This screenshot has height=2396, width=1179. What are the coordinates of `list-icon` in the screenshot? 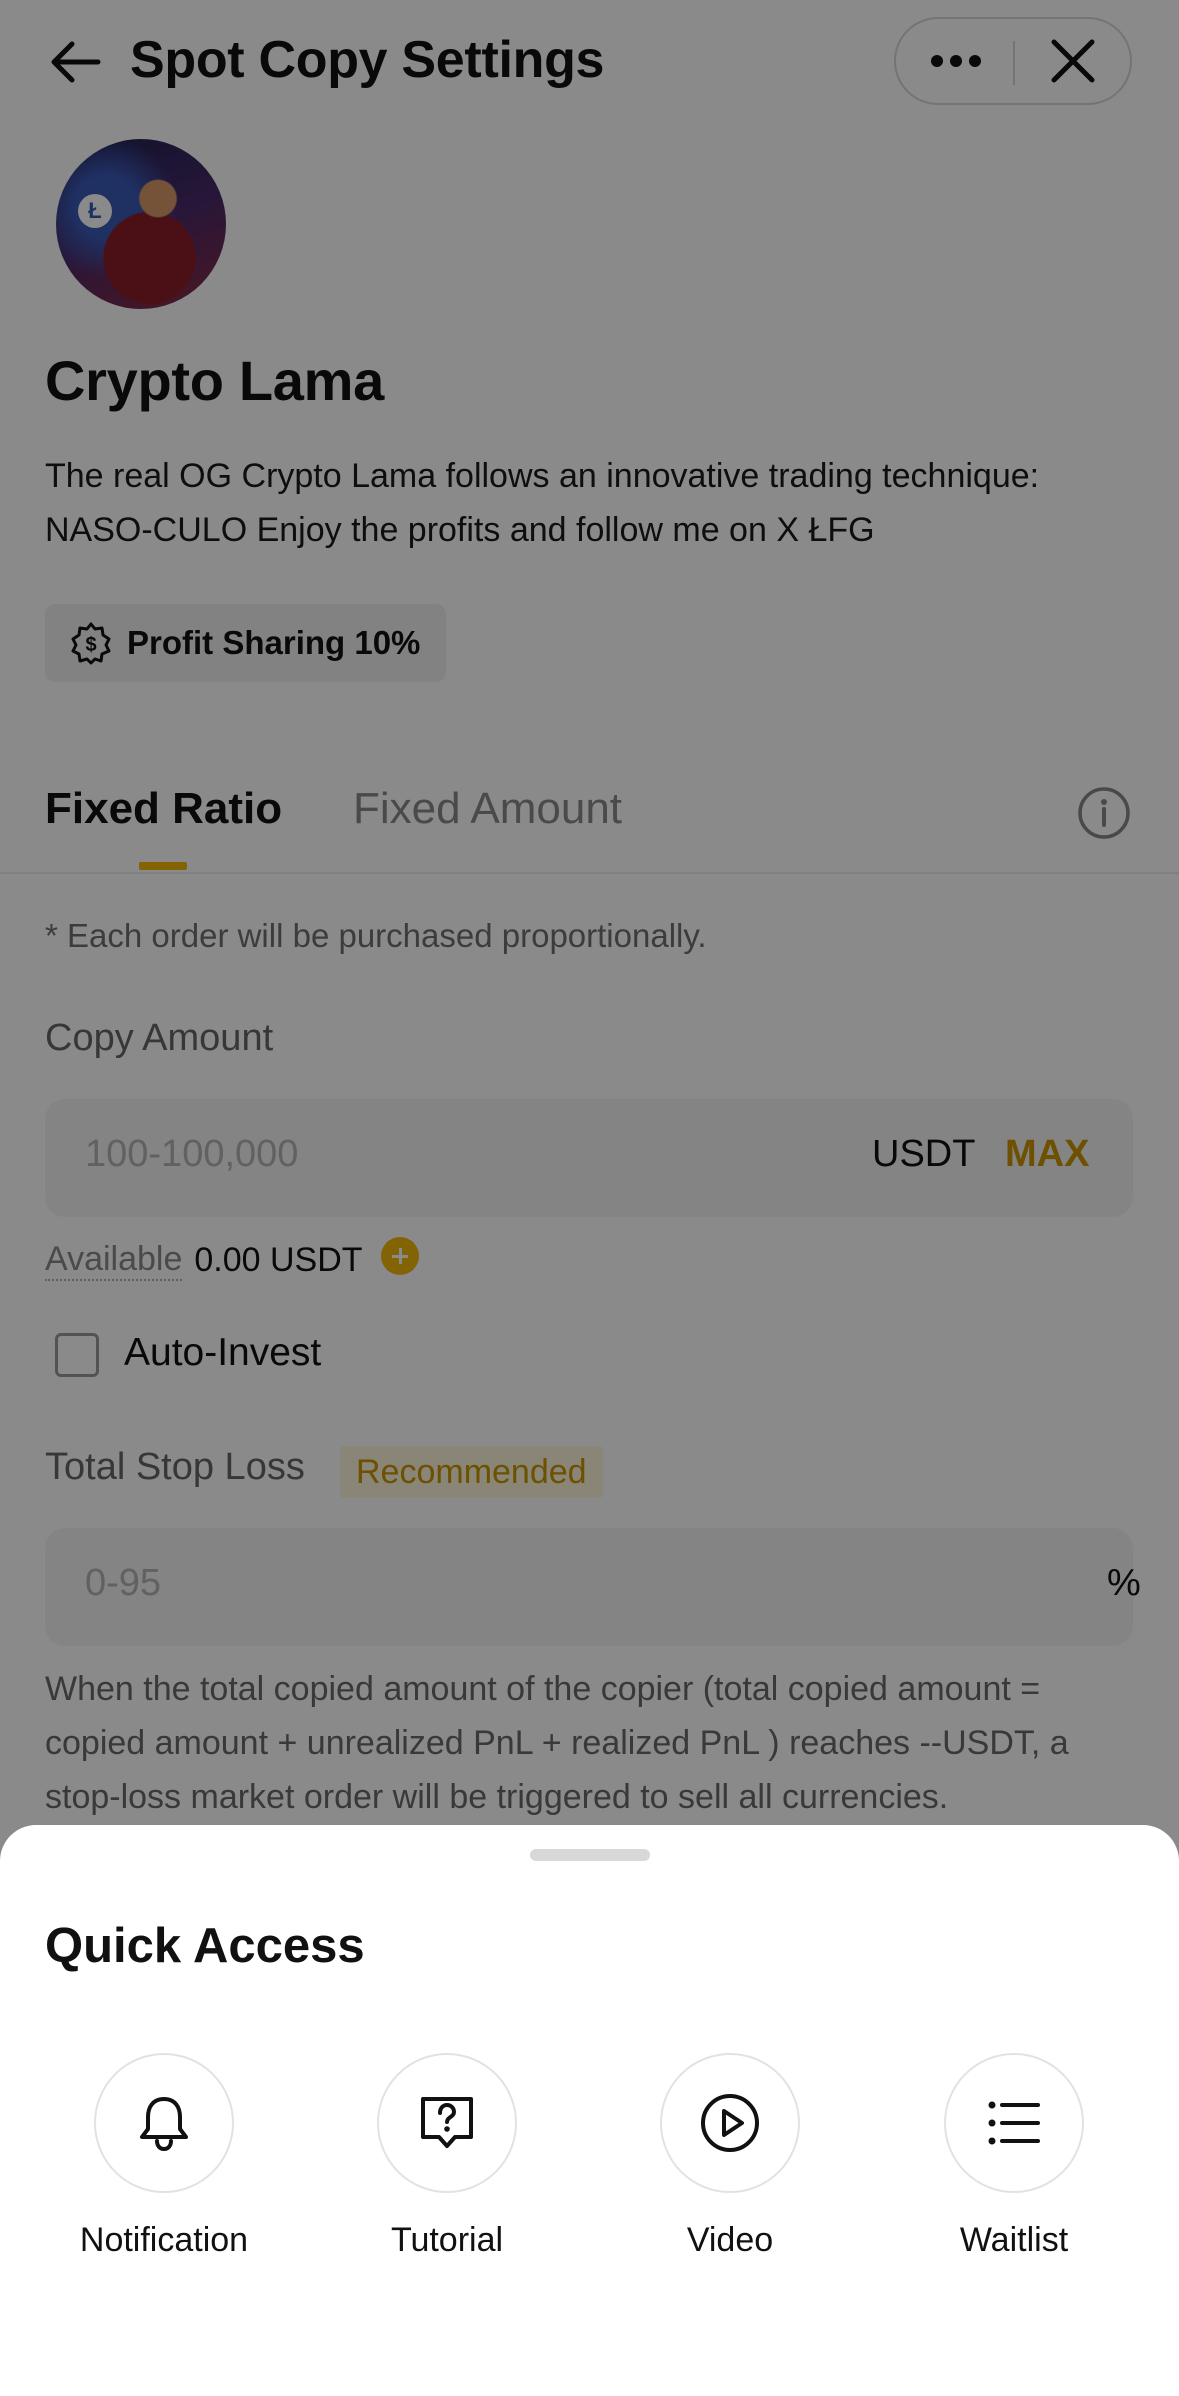 It's located at (1014, 2123).